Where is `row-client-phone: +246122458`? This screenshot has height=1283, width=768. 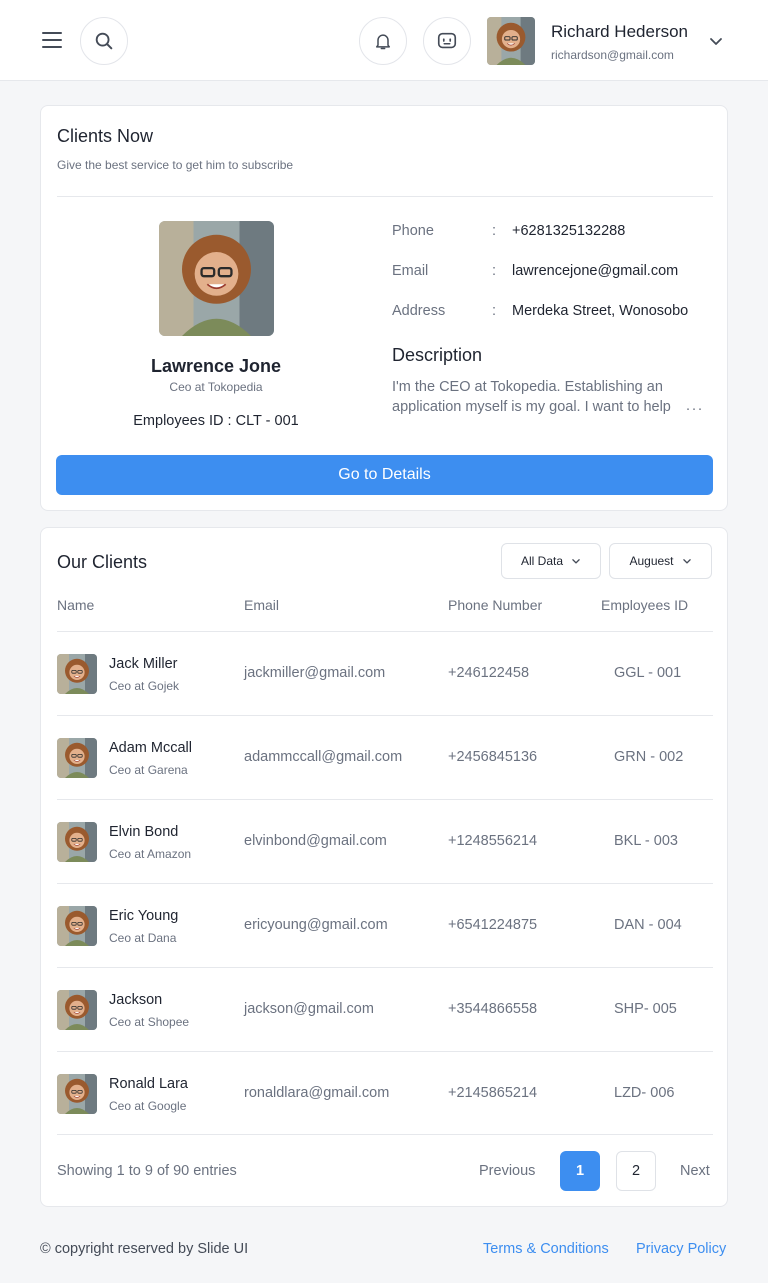 row-client-phone: +246122458 is located at coordinates (489, 673).